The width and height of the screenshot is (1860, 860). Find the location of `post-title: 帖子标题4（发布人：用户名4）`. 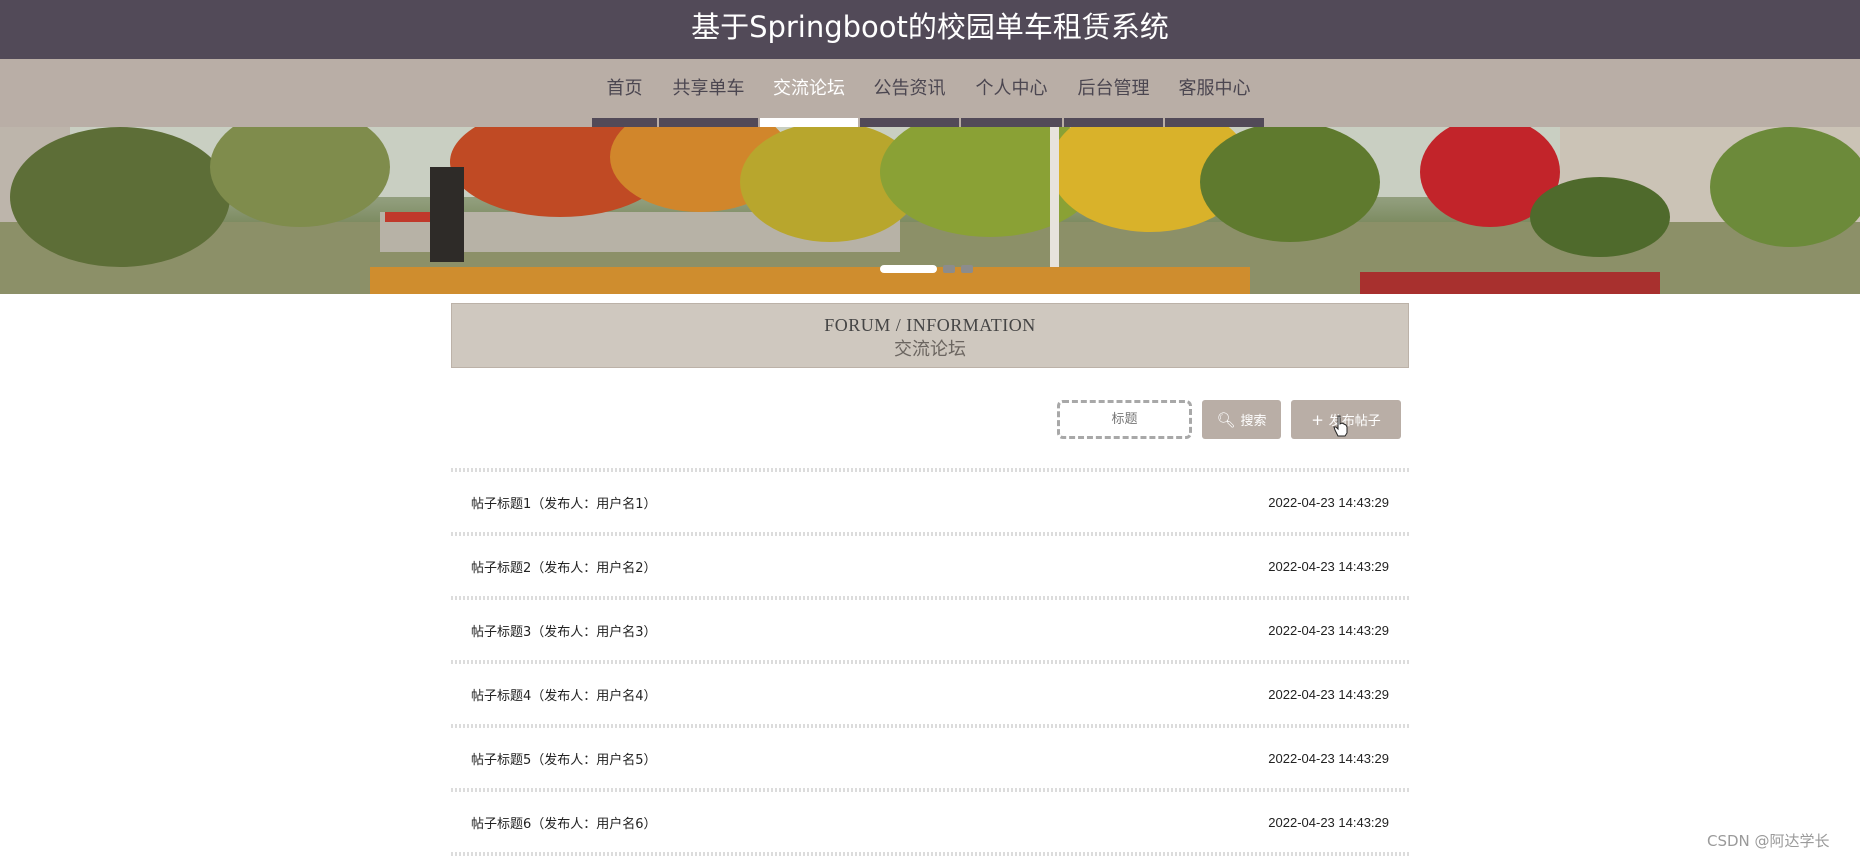

post-title: 帖子标题4（发布人：用户名4） is located at coordinates (564, 694).